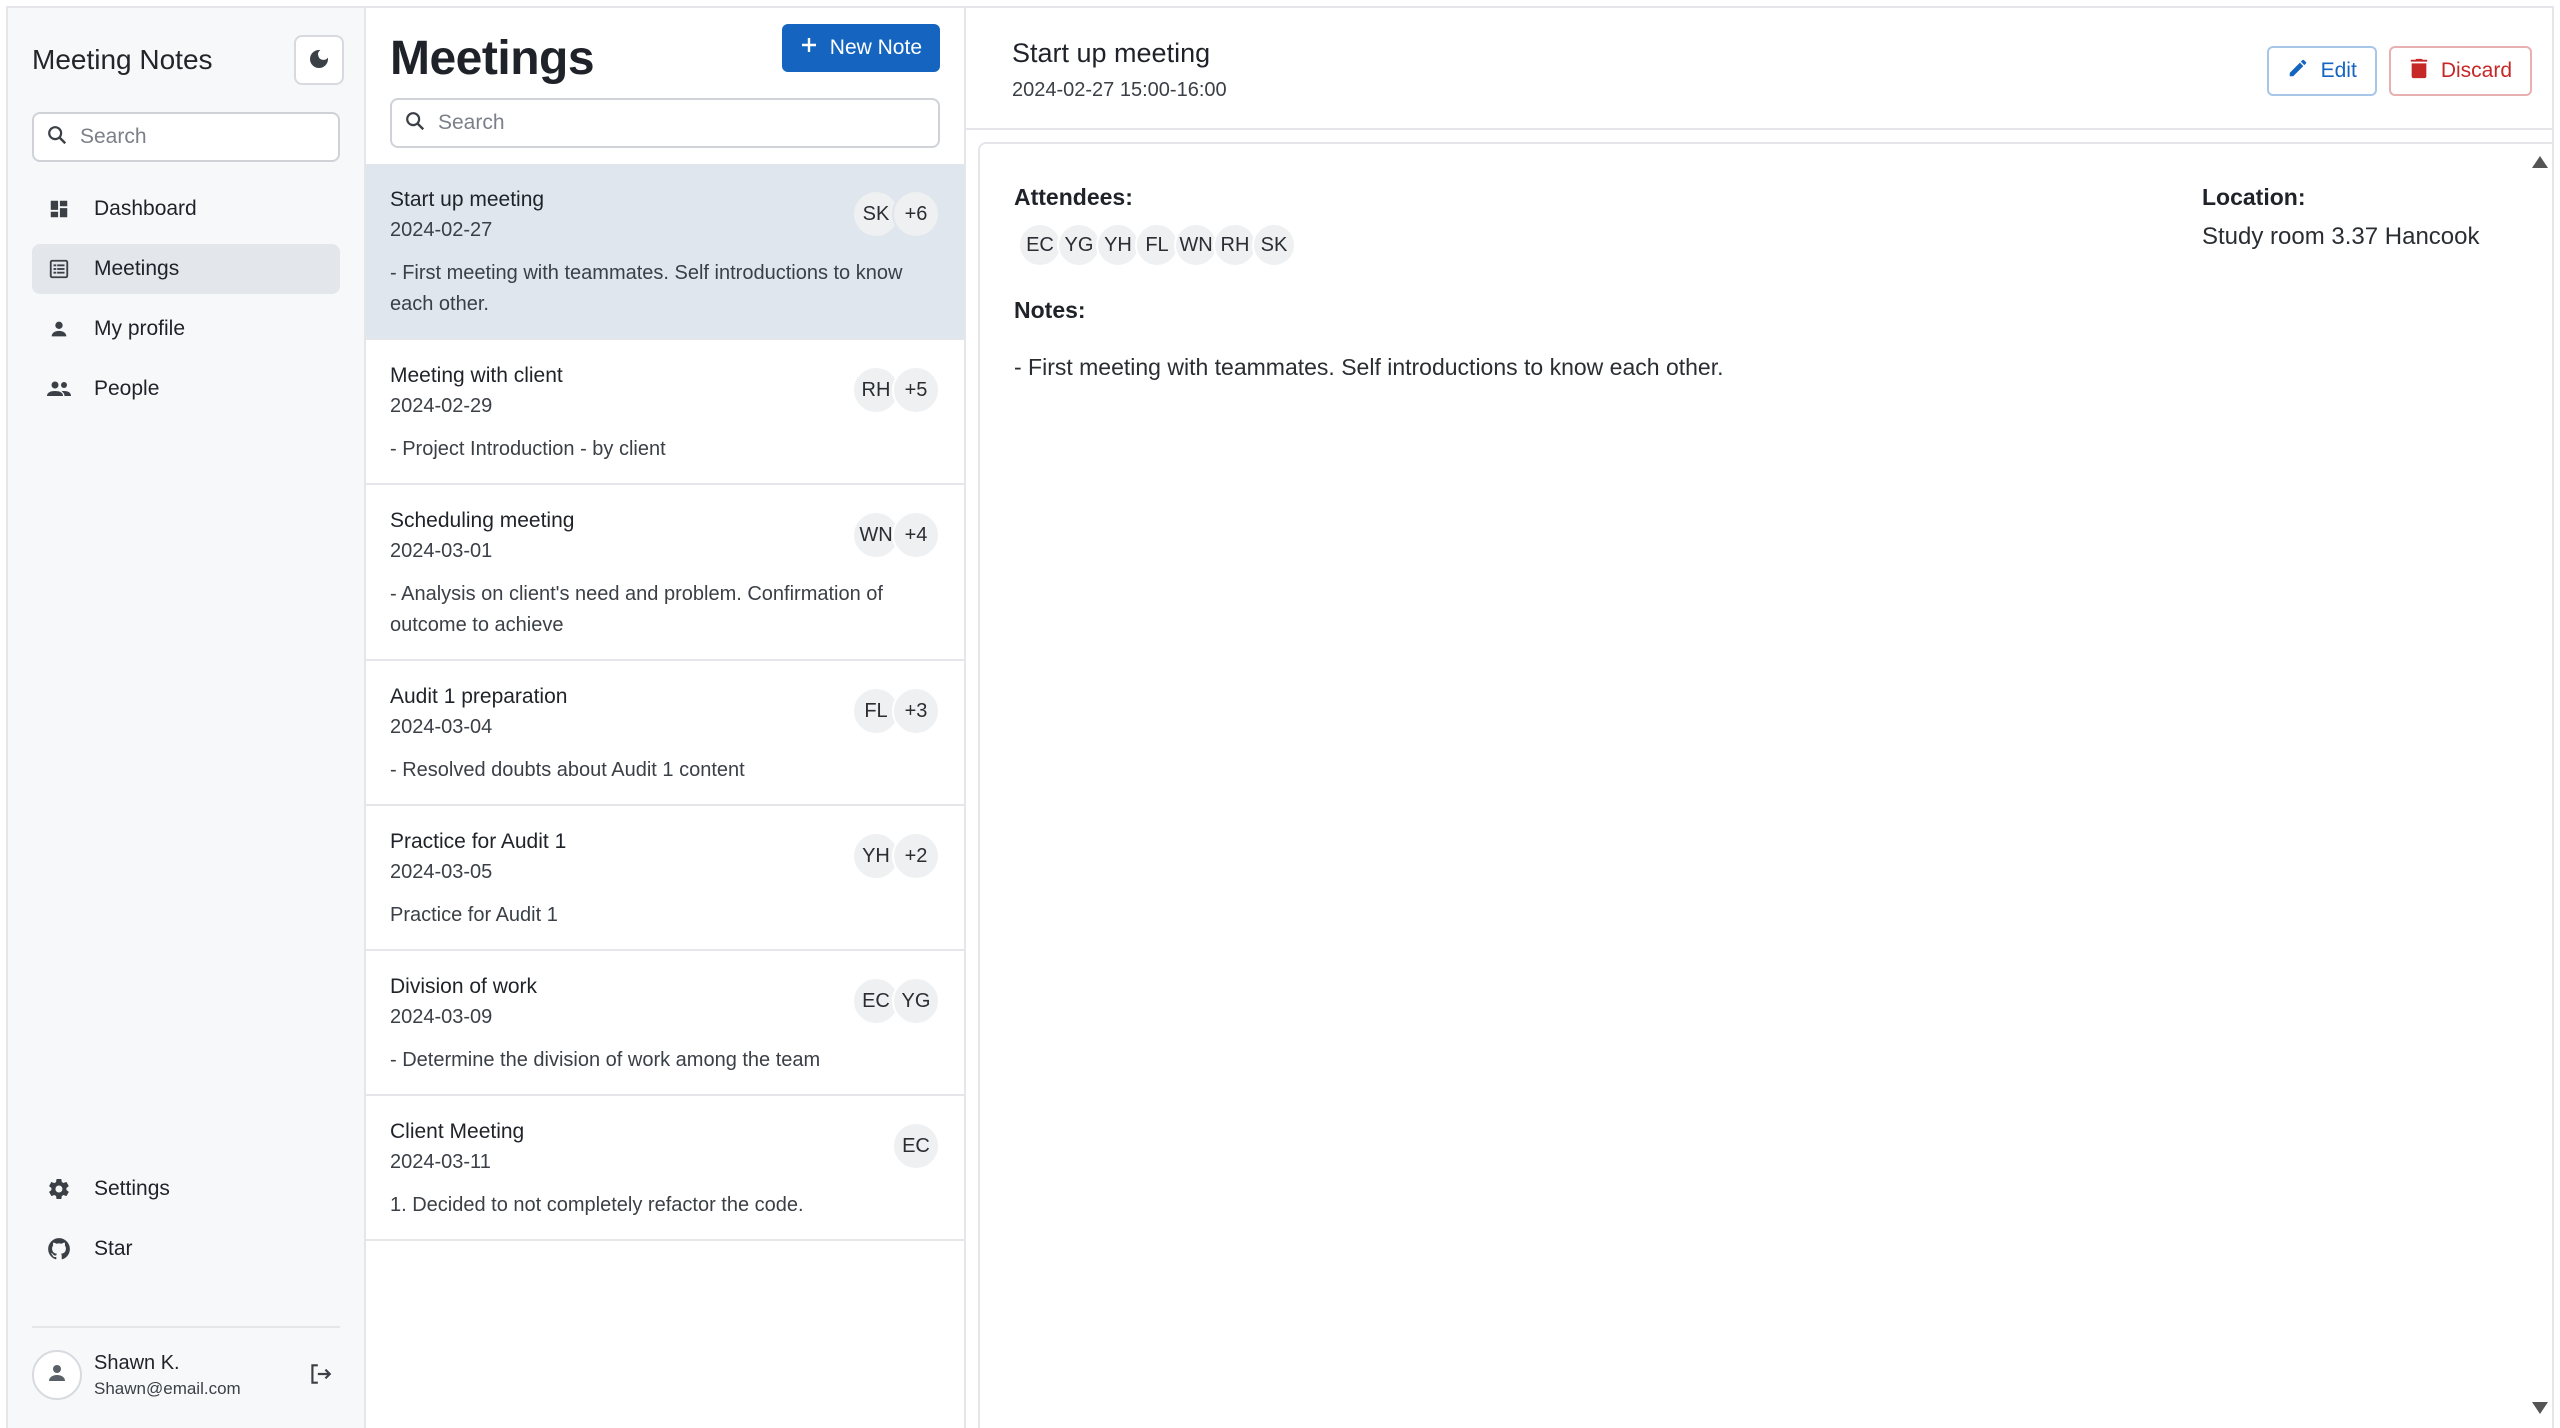 The height and width of the screenshot is (1428, 2560). I want to click on sidebar-item-meetings: Meetings, so click(186, 269).